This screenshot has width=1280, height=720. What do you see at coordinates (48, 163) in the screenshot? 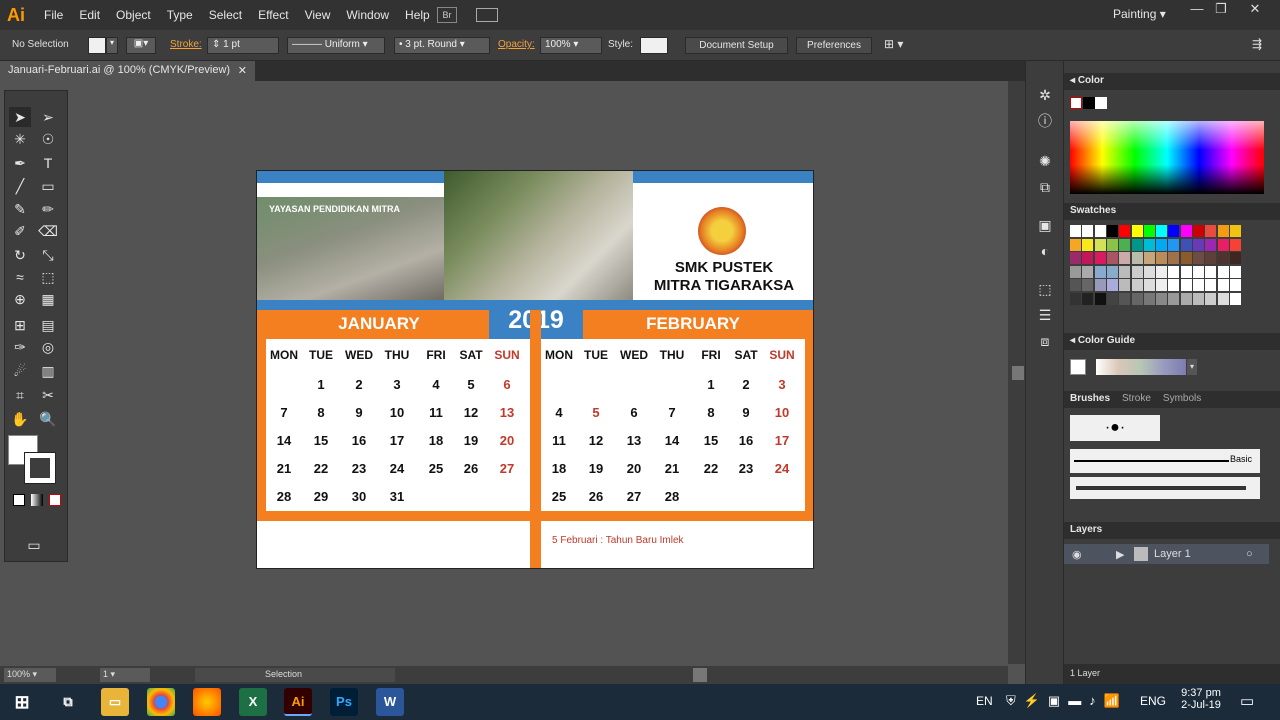
I see `type-tool-icon: T` at bounding box center [48, 163].